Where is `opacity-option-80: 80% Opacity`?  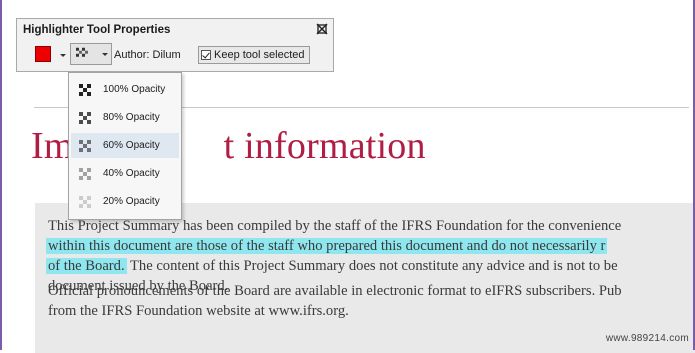
opacity-option-80: 80% Opacity is located at coordinates (125, 117).